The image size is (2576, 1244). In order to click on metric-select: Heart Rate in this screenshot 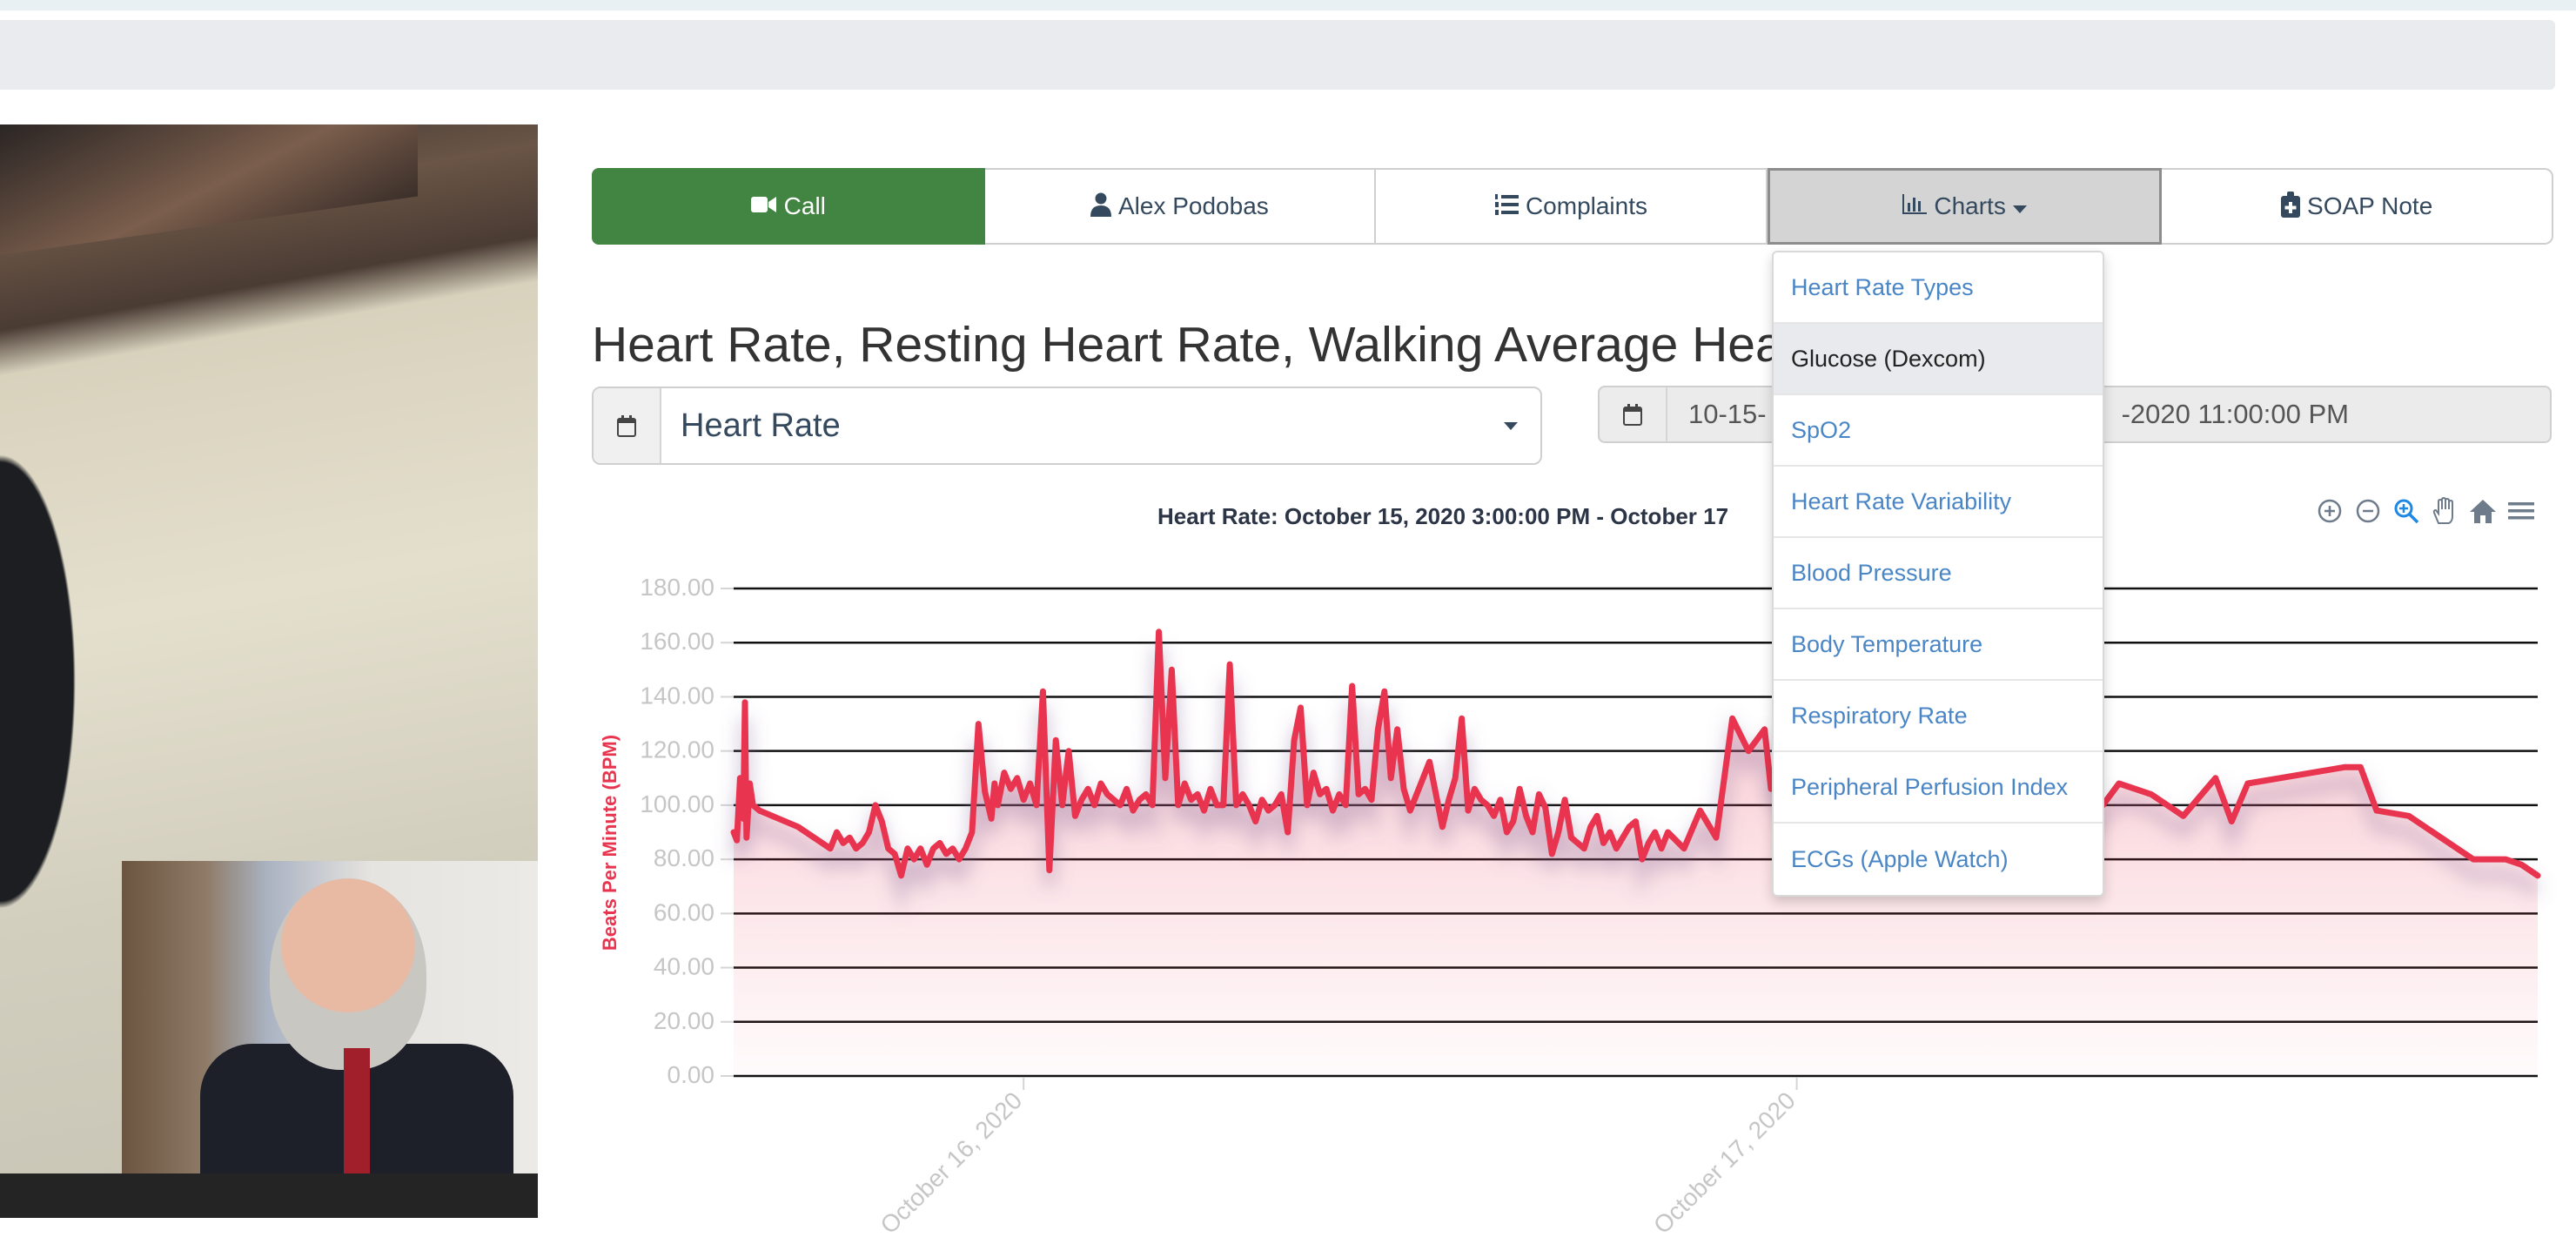, I will do `click(1067, 426)`.